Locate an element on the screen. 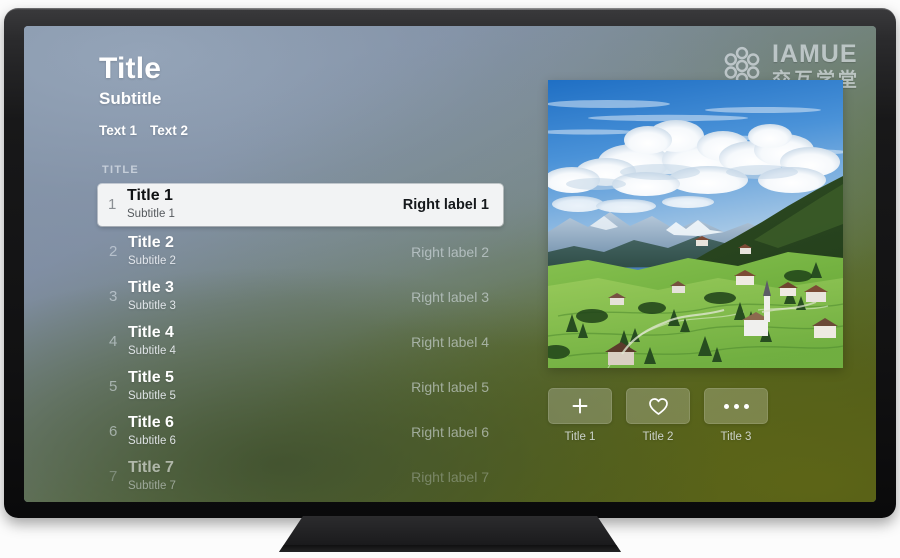  heart-icon is located at coordinates (658, 406).